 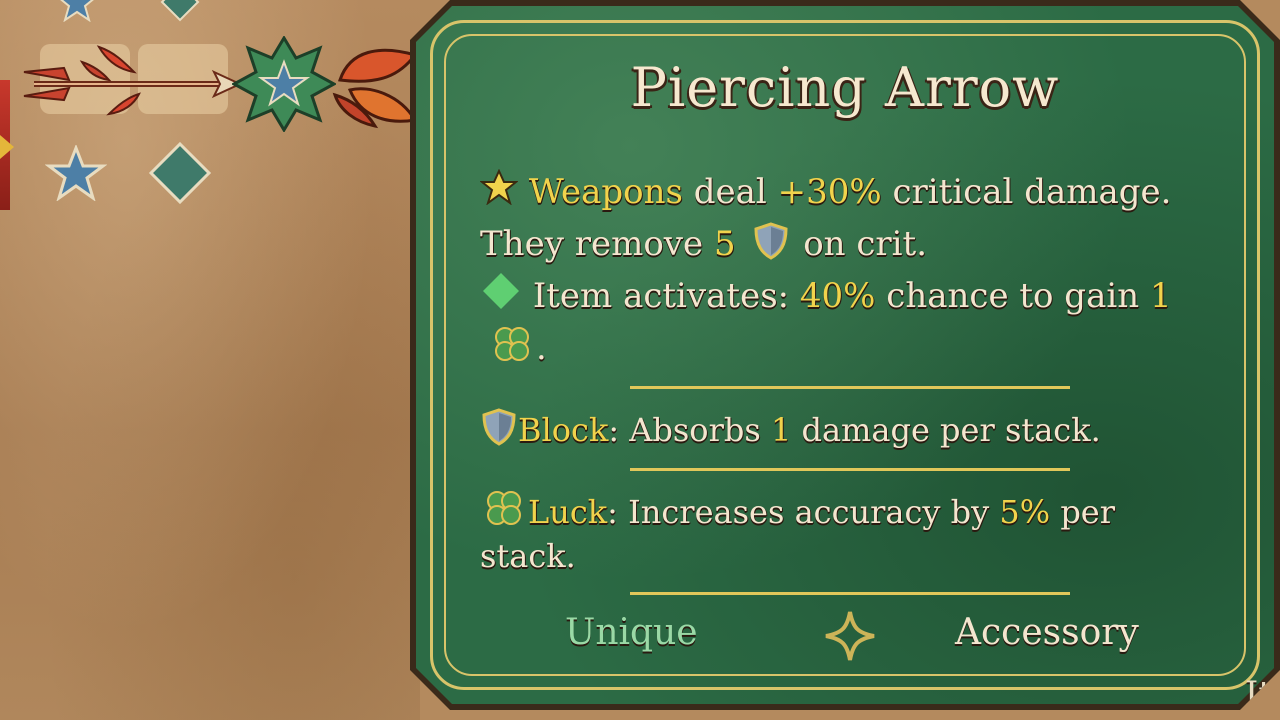 What do you see at coordinates (845, 87) in the screenshot?
I see `item-title: Piercing Arrow` at bounding box center [845, 87].